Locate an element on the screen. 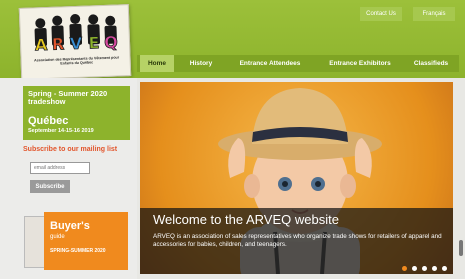  email-field is located at coordinates (60, 168).